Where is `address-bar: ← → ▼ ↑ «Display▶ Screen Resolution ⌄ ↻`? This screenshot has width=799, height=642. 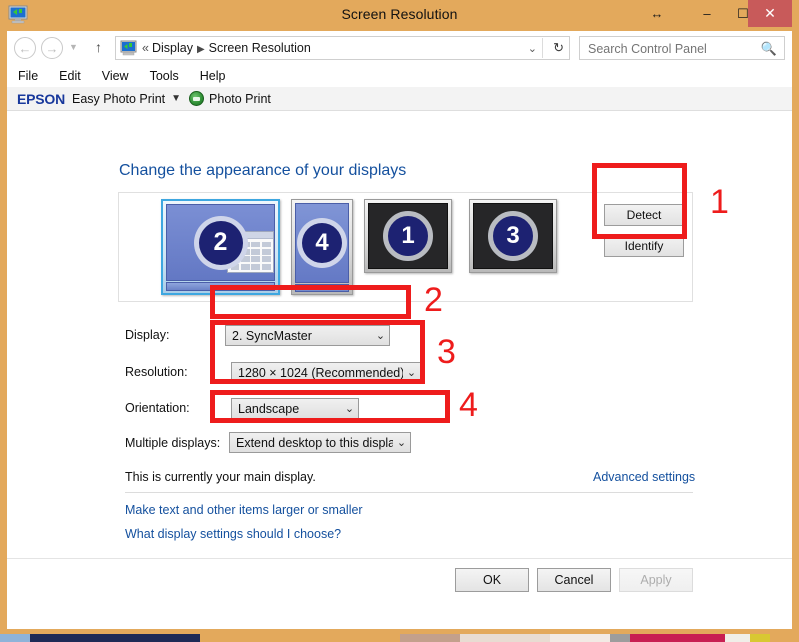
address-bar: ← → ▼ ↑ «Display▶ Screen Resolution ⌄ ↻ is located at coordinates (399, 48).